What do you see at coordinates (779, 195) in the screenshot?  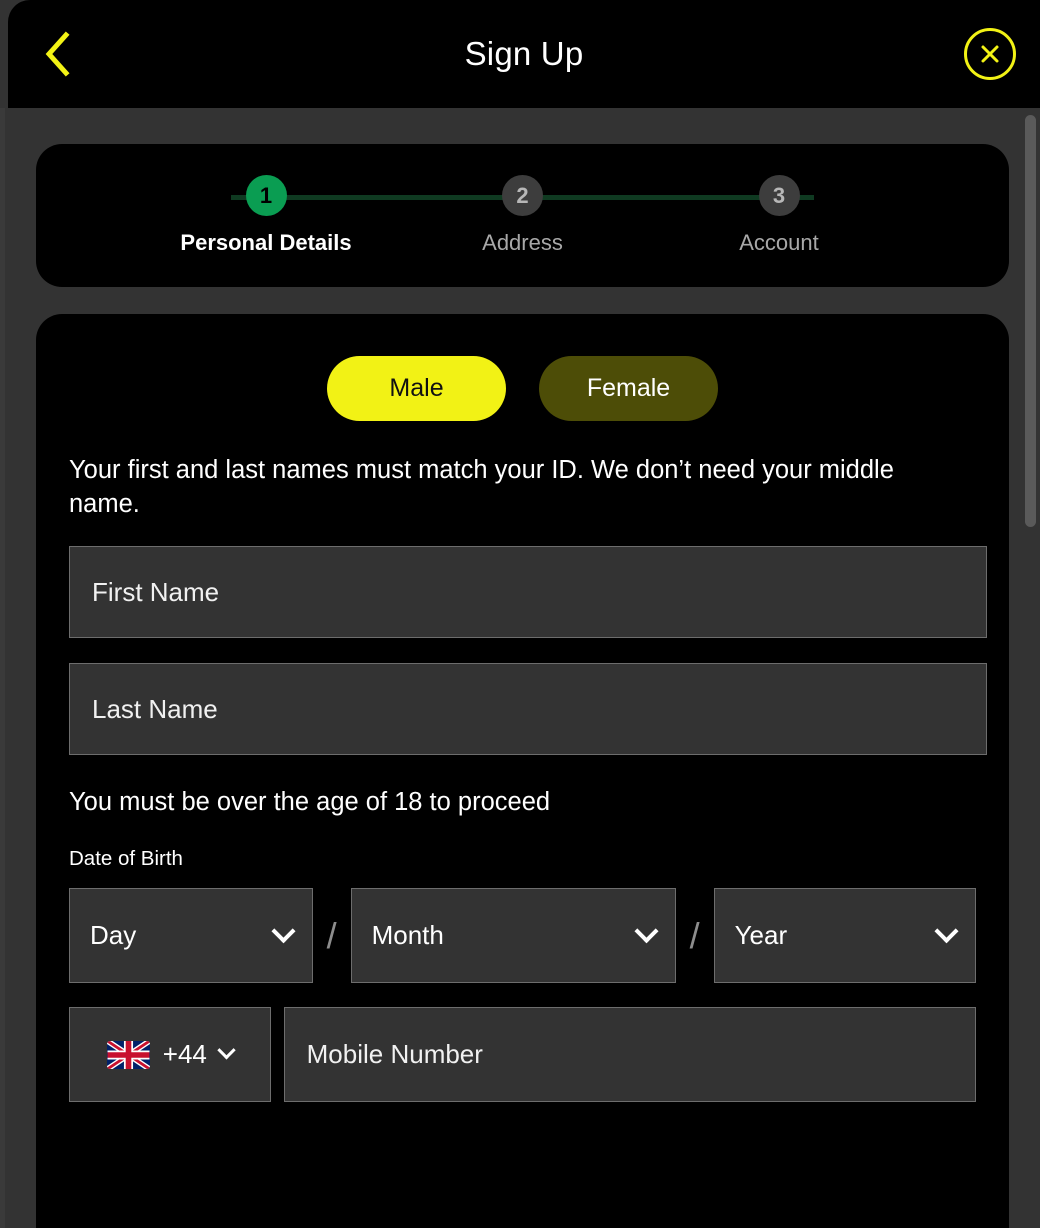 I see `step-number-badge: 3` at bounding box center [779, 195].